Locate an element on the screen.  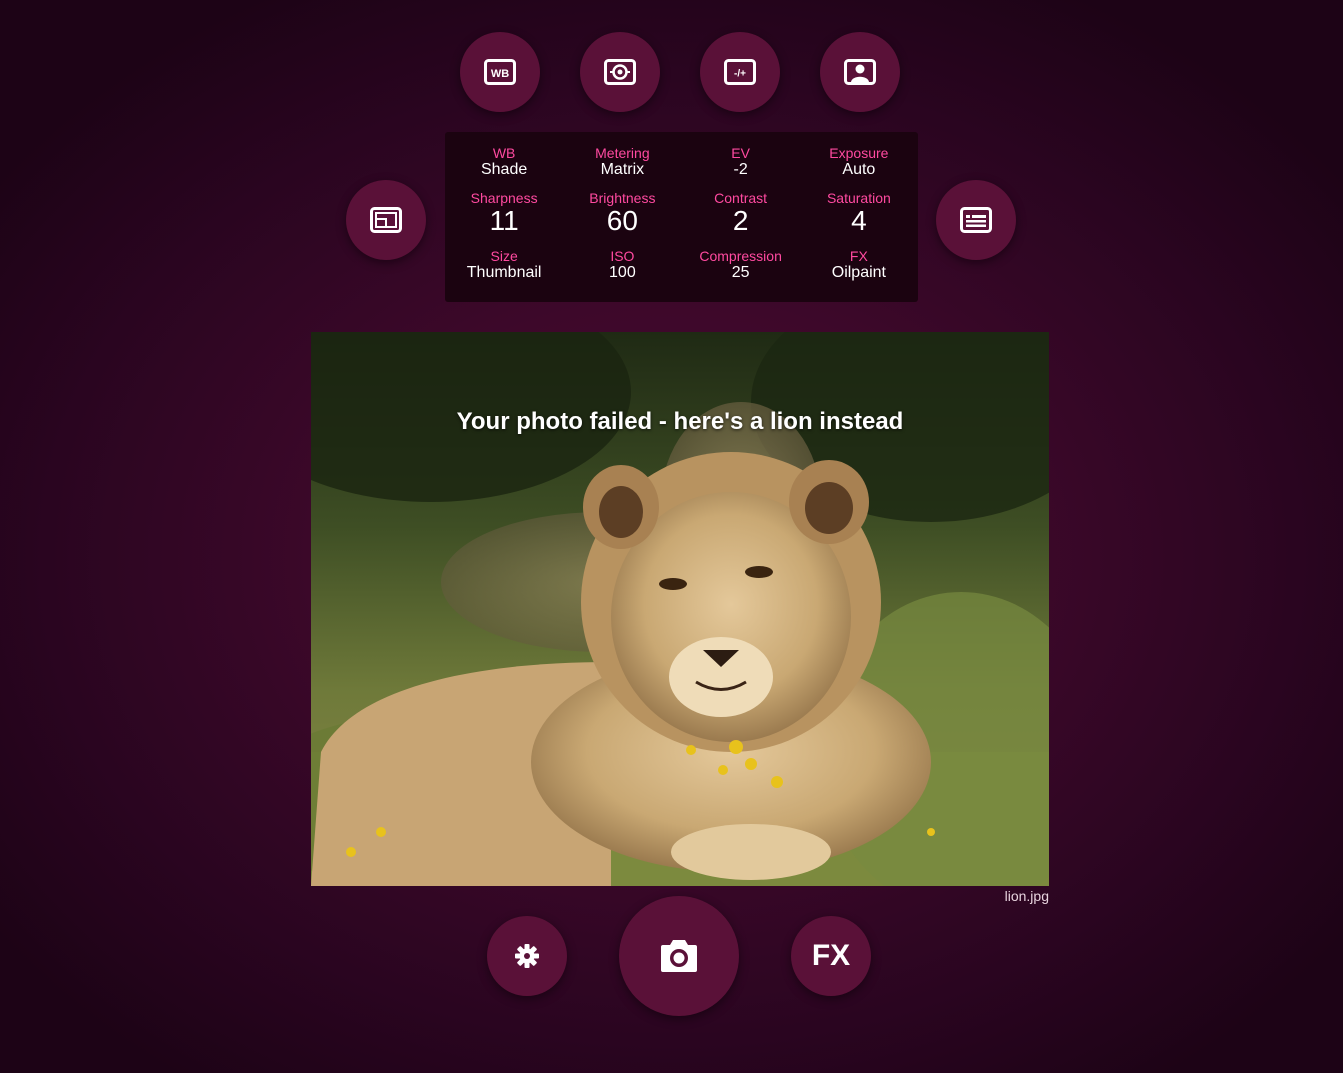
setting-value: 4 is located at coordinates (859, 220).